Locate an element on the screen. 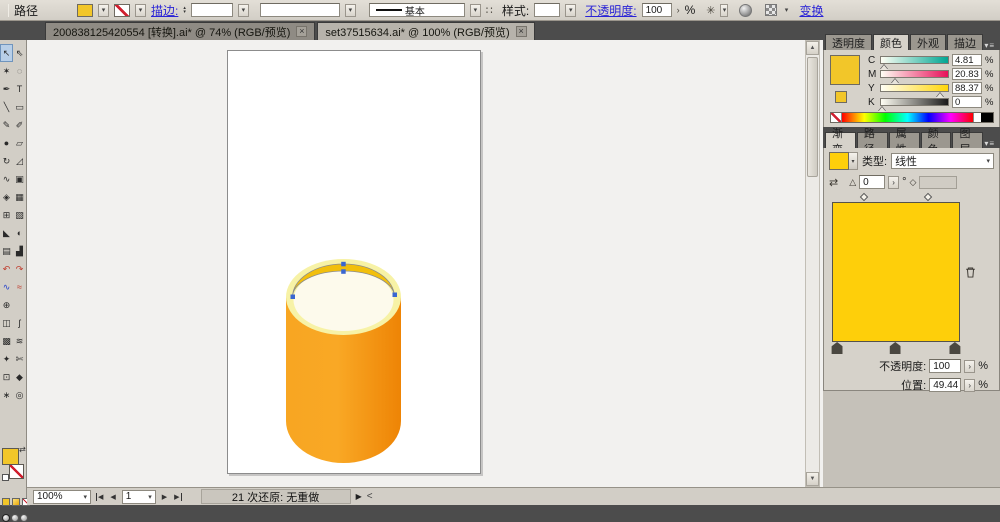 The width and height of the screenshot is (1000, 522). pen-tool: ✒ is located at coordinates (6, 89).